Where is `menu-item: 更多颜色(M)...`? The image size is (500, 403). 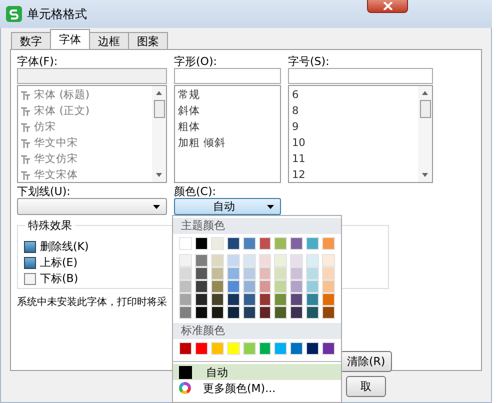 menu-item: 更多颜色(M)... is located at coordinates (257, 388).